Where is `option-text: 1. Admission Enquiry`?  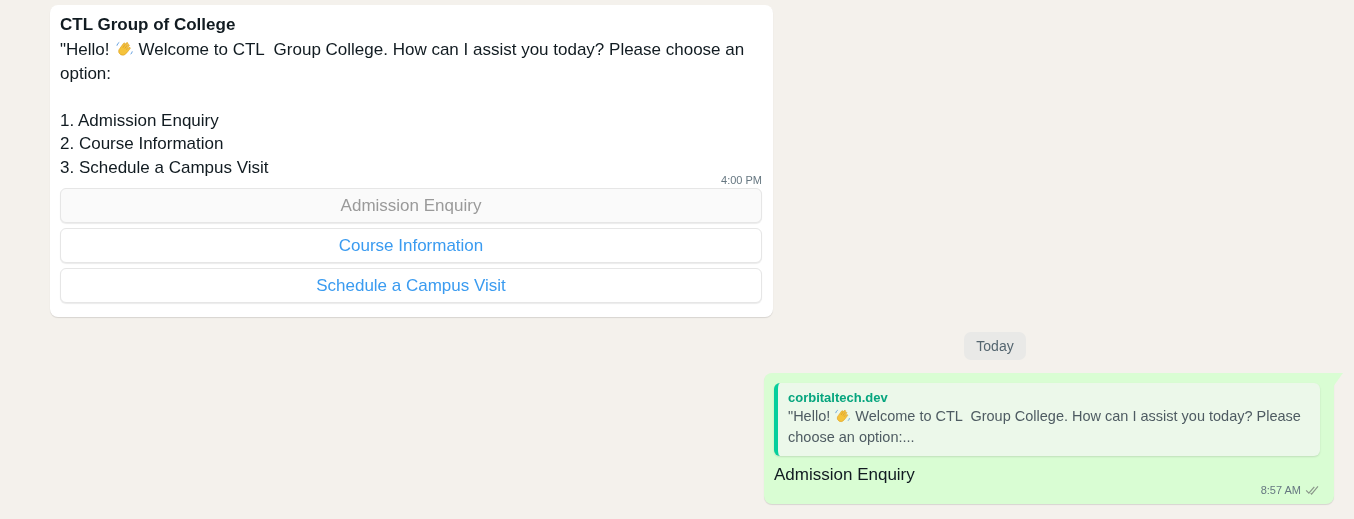
option-text: 1. Admission Enquiry is located at coordinates (140, 120).